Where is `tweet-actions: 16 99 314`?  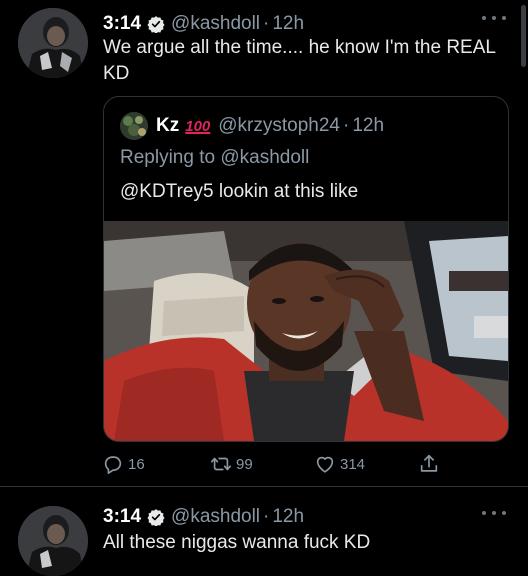 tweet-actions: 16 99 314 is located at coordinates (270, 464).